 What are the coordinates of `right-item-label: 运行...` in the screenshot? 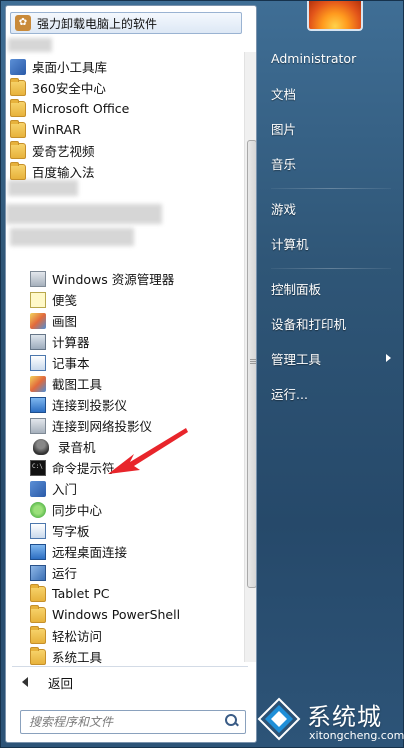 It's located at (289, 394).